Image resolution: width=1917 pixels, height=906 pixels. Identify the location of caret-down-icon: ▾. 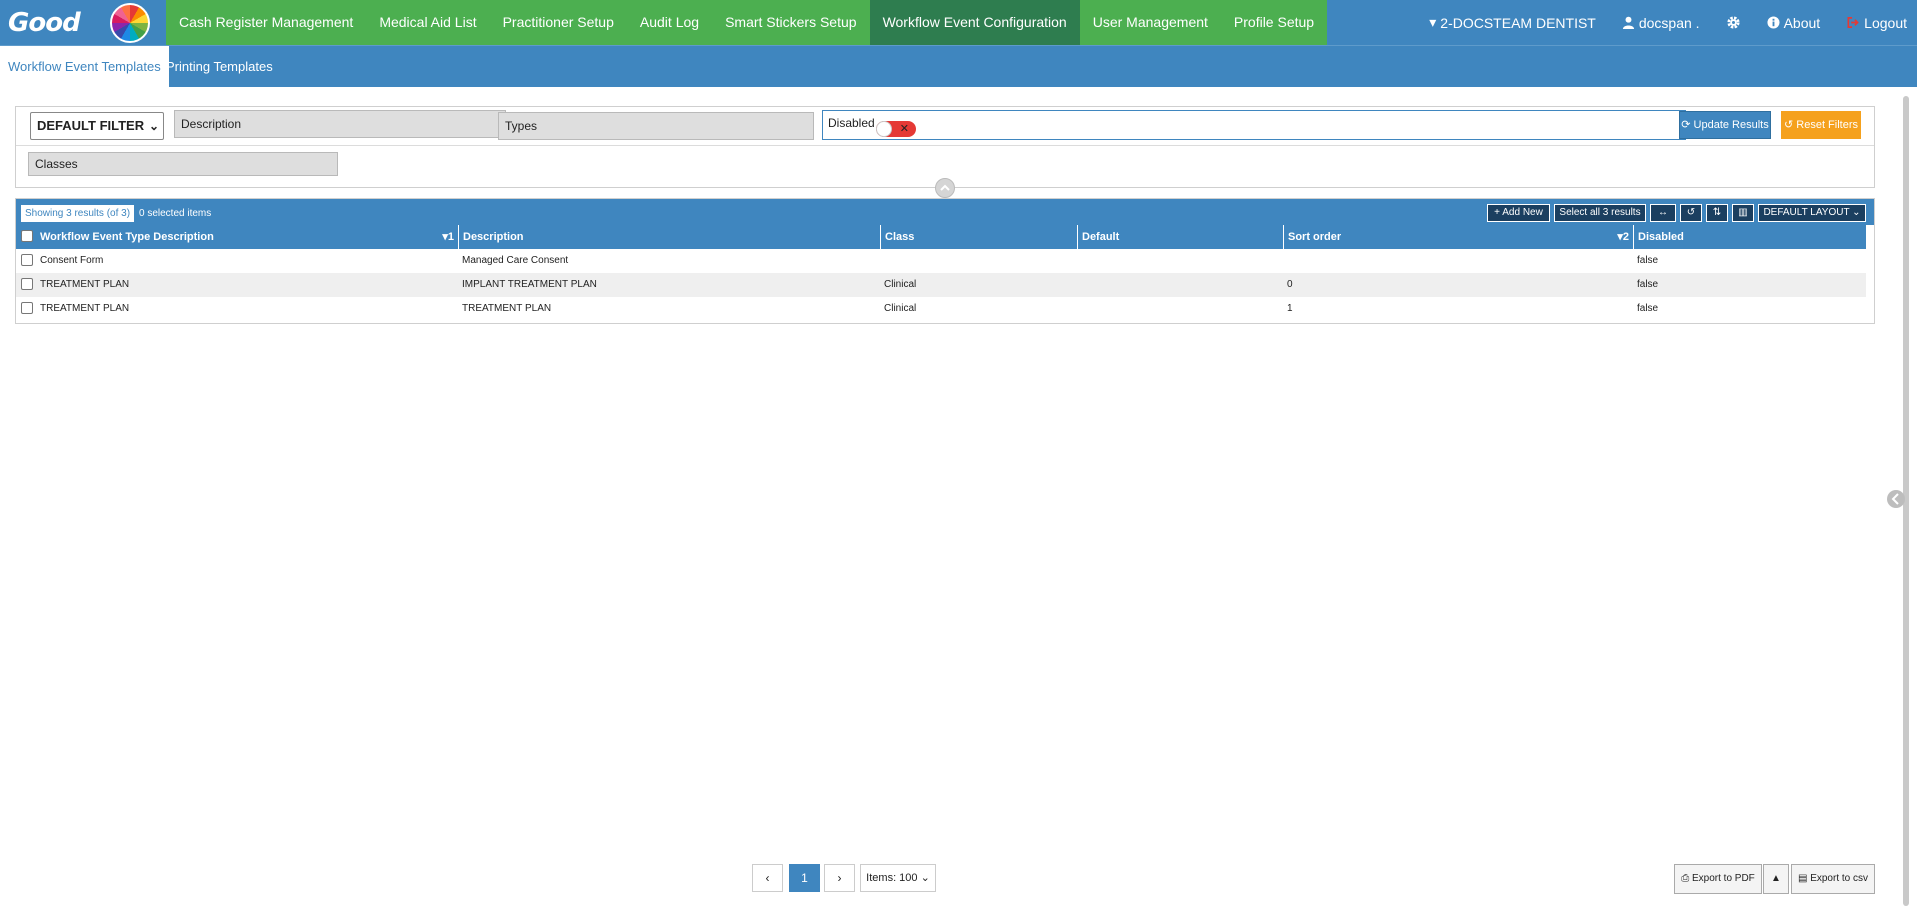
(1433, 22).